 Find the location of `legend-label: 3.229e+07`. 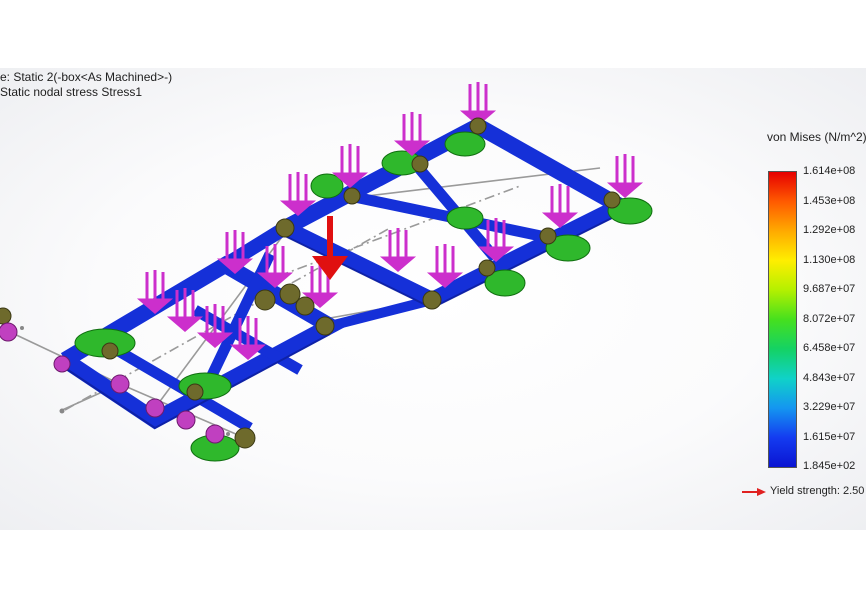

legend-label: 3.229e+07 is located at coordinates (829, 407).